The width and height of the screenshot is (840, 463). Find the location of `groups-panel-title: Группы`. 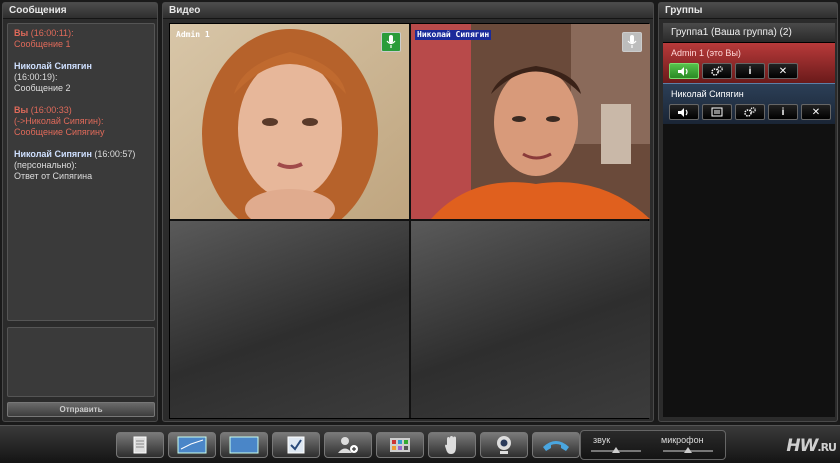

groups-panel-title: Группы is located at coordinates (748, 11).